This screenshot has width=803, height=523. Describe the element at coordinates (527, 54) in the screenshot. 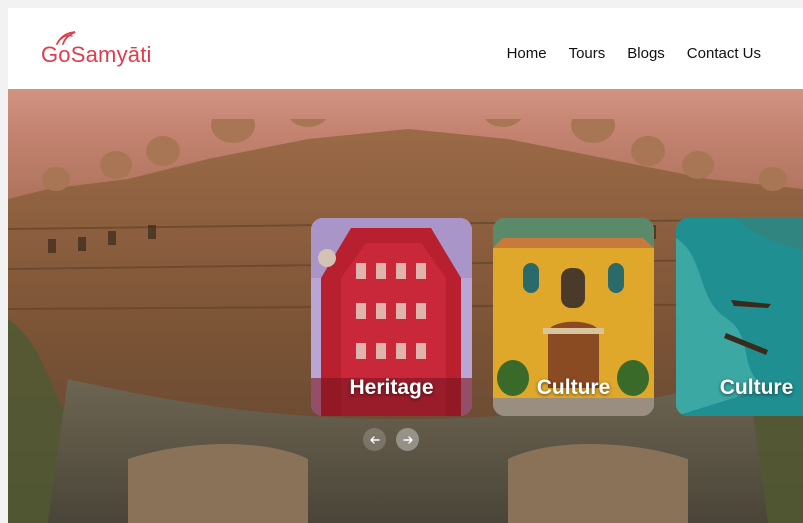

I see `nav-home: Home` at that location.